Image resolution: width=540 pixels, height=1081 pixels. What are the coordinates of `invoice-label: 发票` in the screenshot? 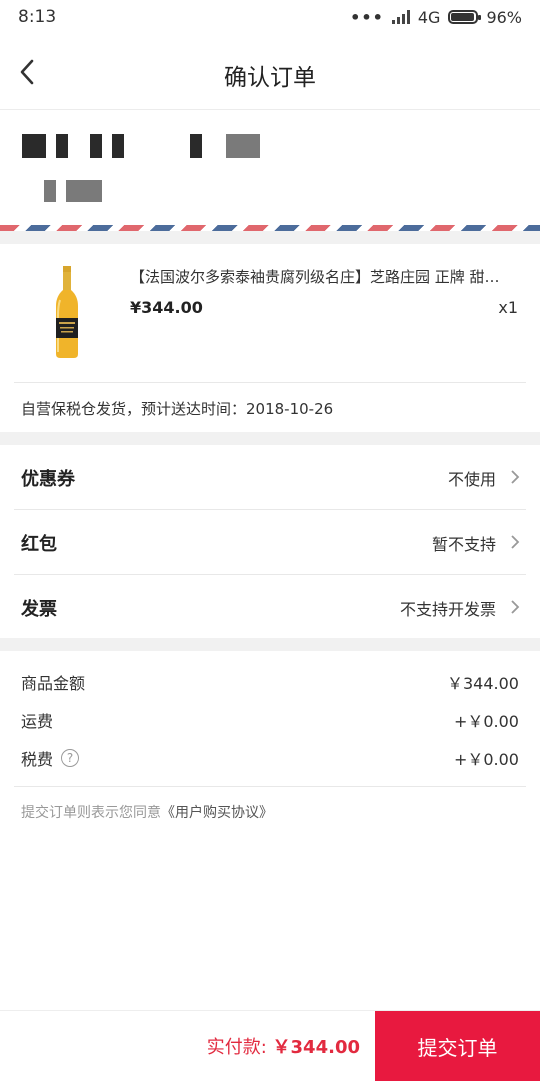 It's located at (39, 609).